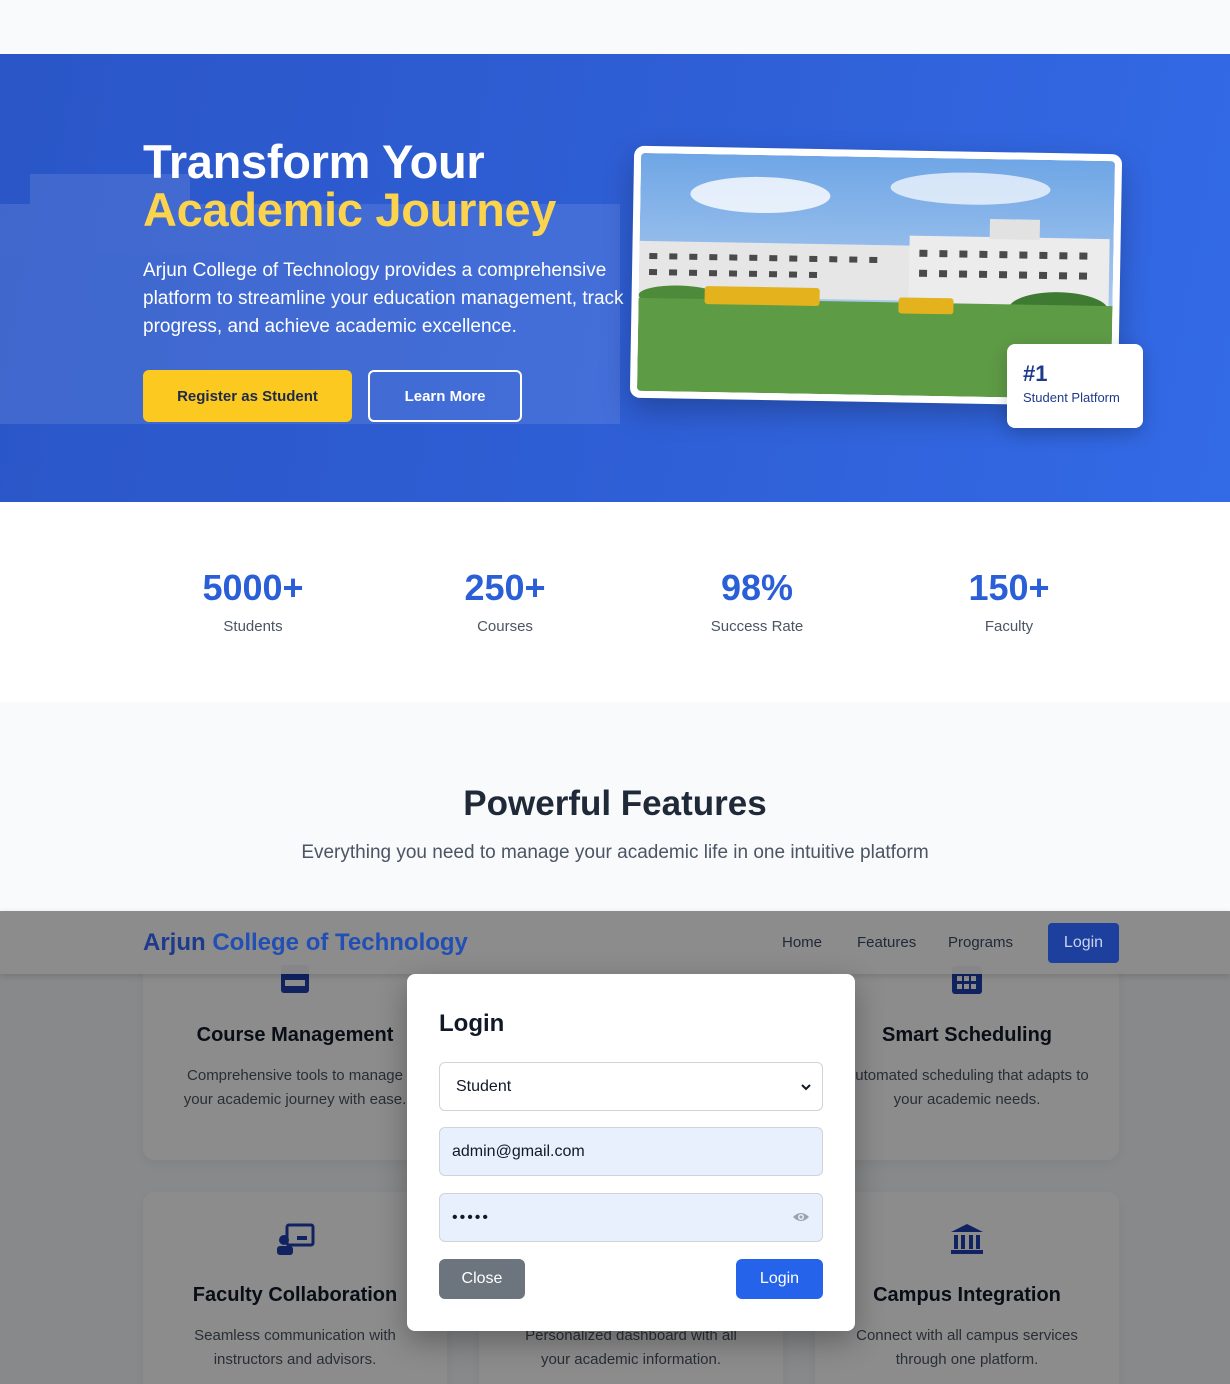 The height and width of the screenshot is (1384, 1230). I want to click on brand-name-part2: College of Technology, so click(340, 942).